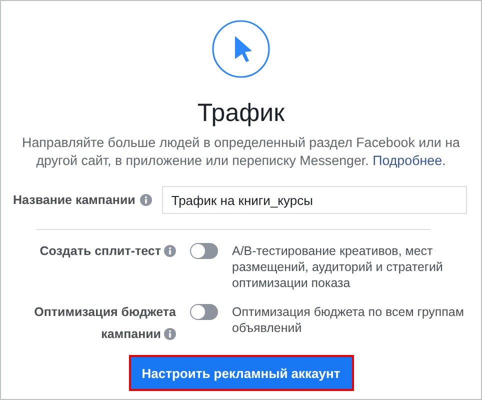 Image resolution: width=482 pixels, height=400 pixels. I want to click on option-description: Оптимизация бюджета по всем группам объявлений, so click(348, 320).